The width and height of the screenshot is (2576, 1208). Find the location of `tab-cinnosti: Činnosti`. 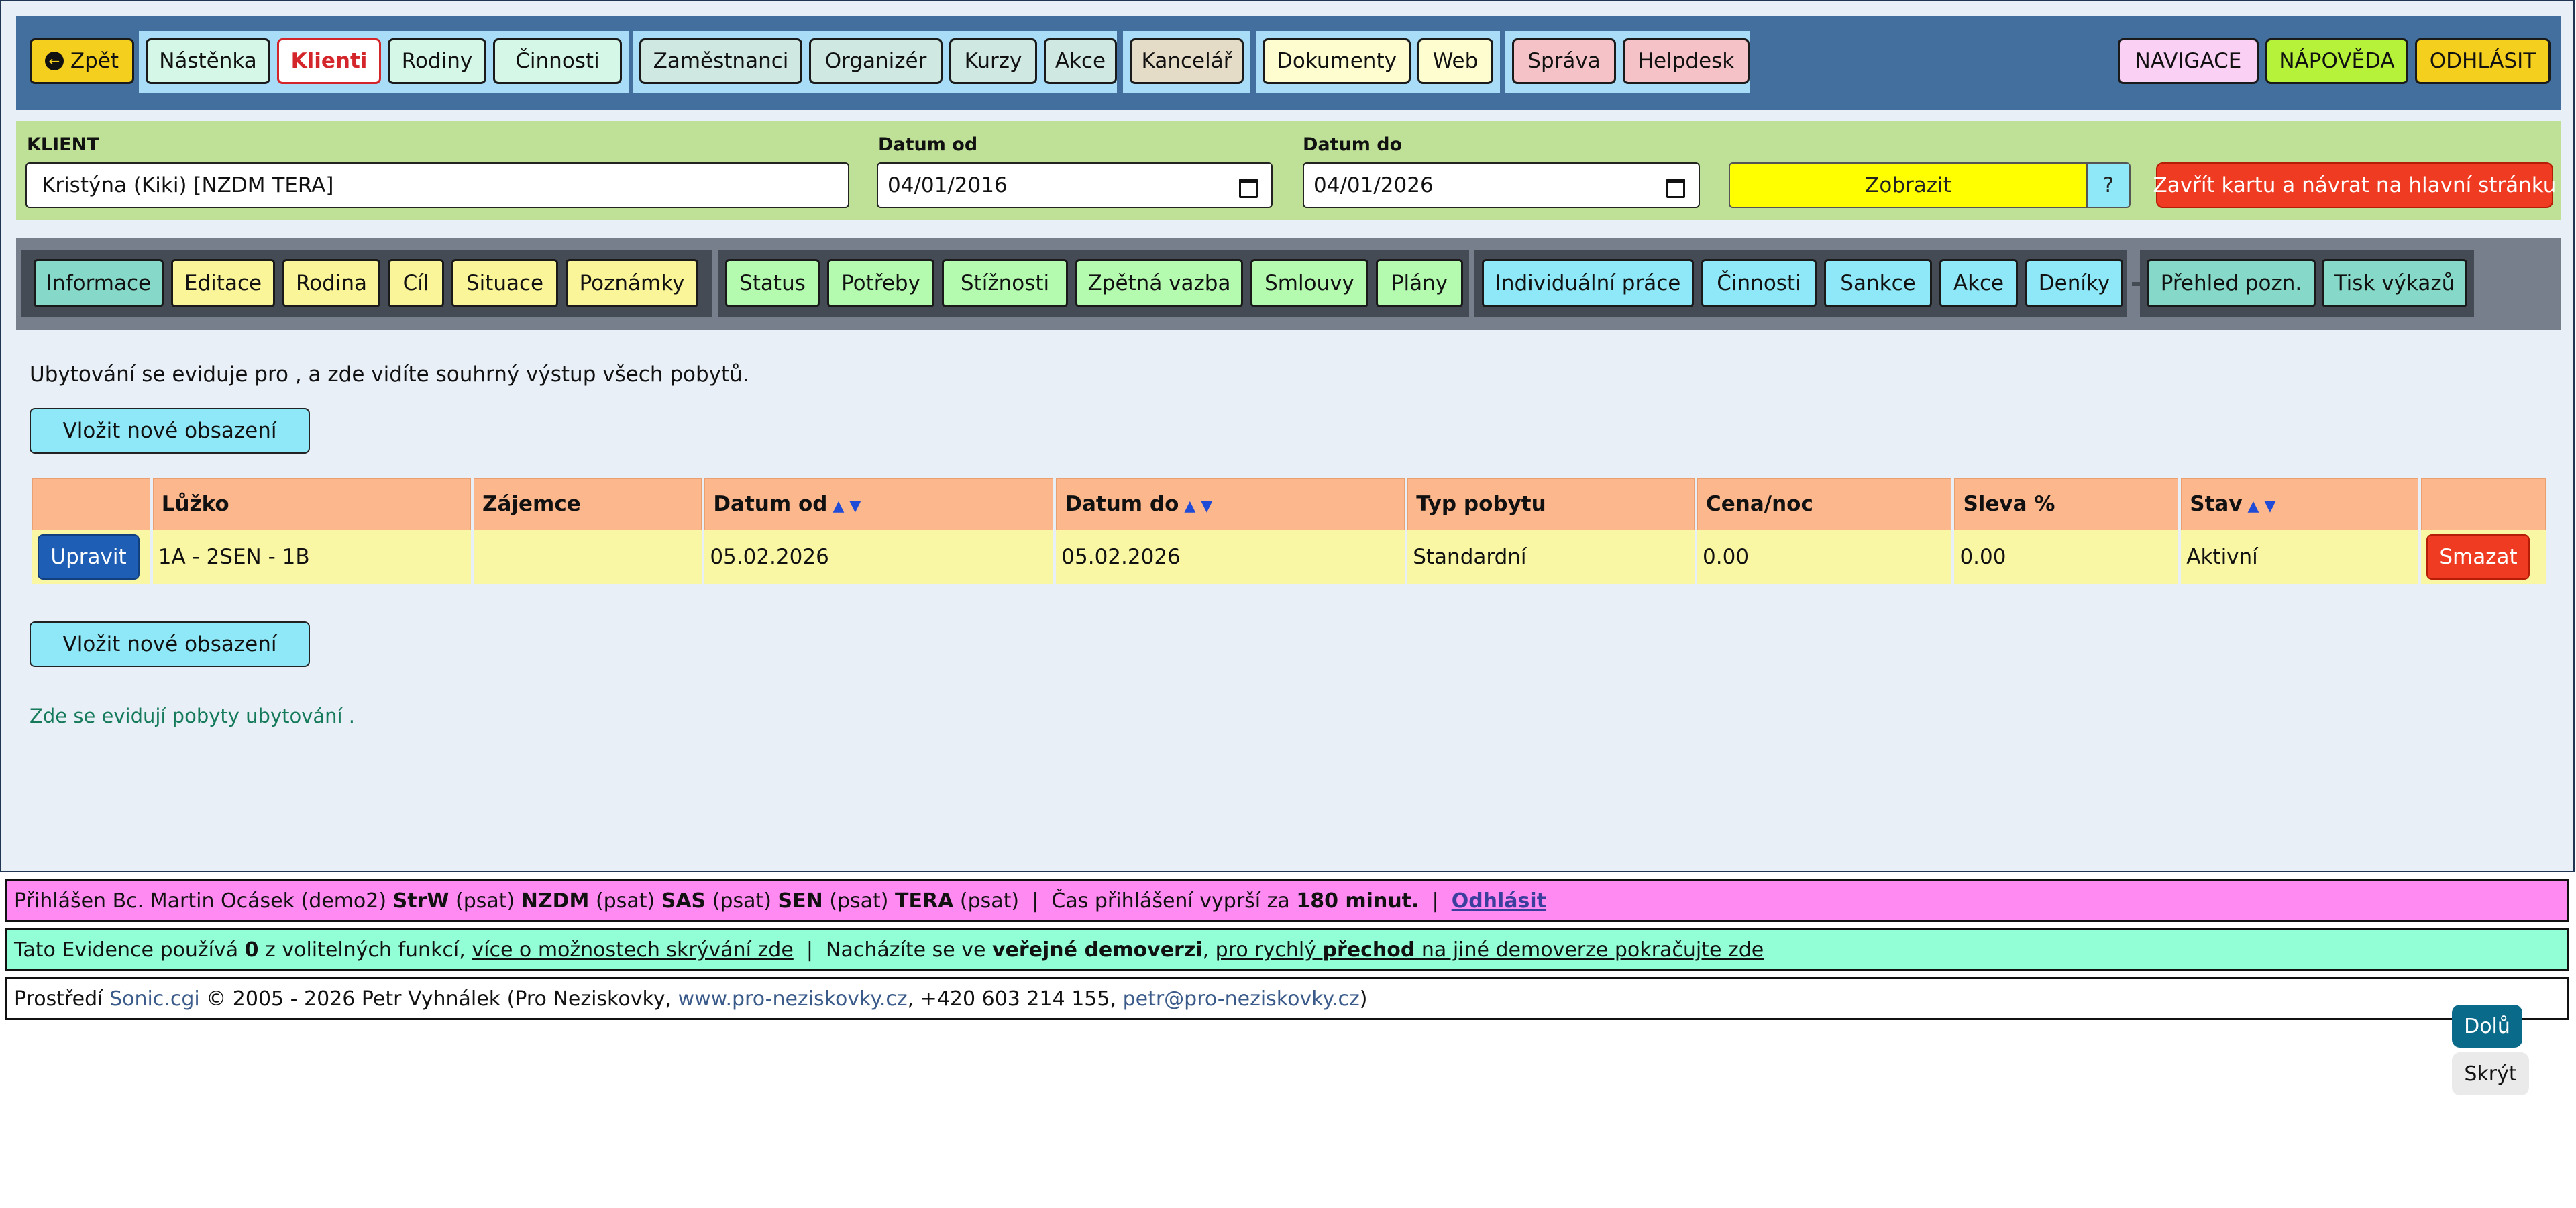

tab-cinnosti: Činnosti is located at coordinates (1759, 283).